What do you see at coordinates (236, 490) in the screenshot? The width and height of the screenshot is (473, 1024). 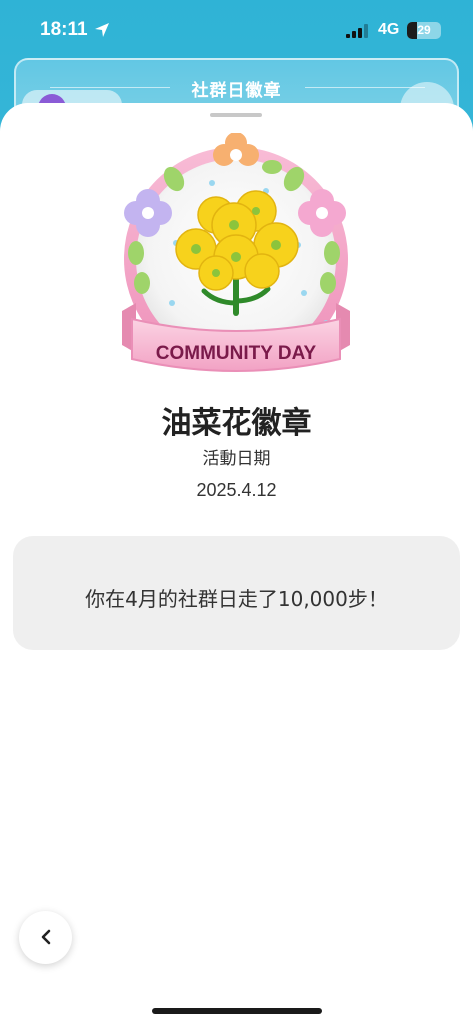 I see `event-date: 2025.4.12` at bounding box center [236, 490].